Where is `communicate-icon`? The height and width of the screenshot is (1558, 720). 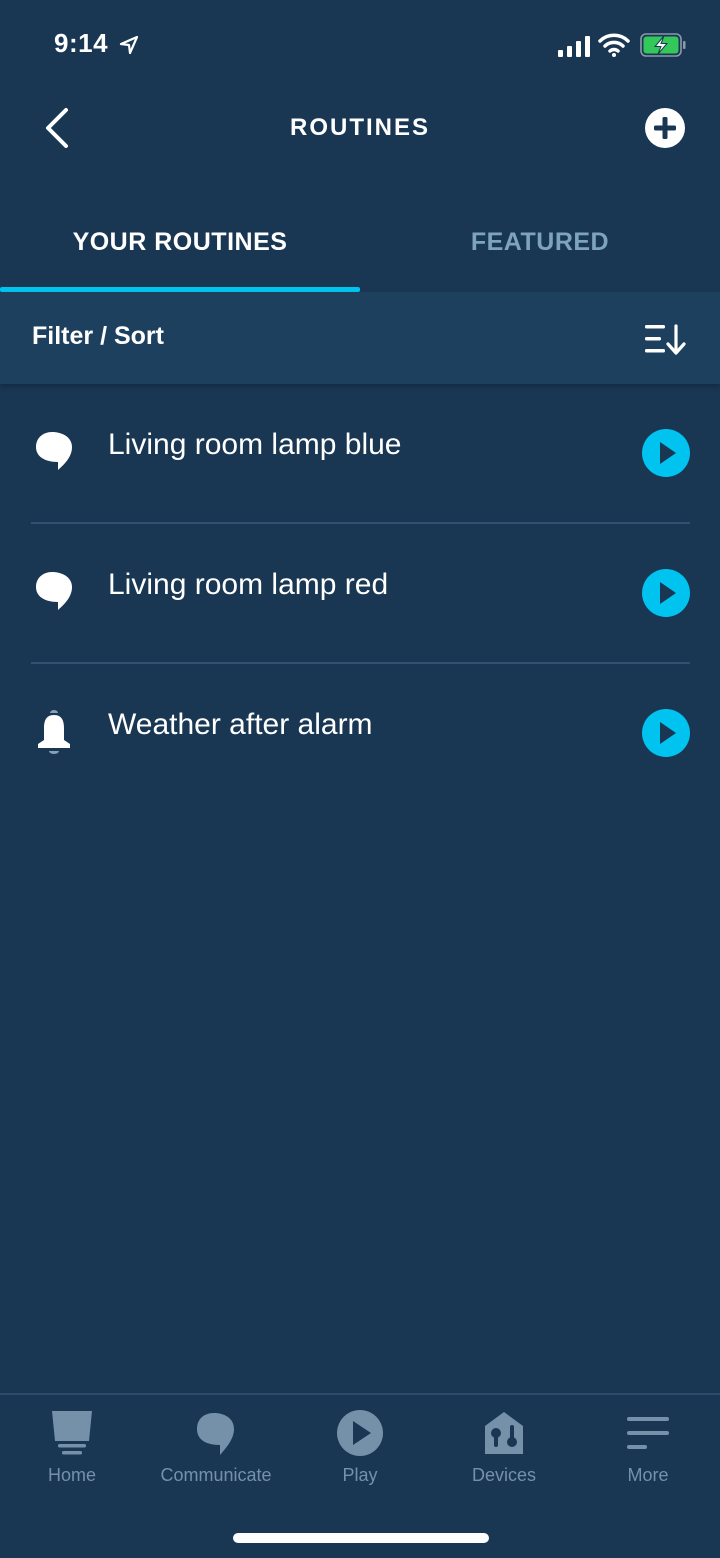 communicate-icon is located at coordinates (215, 1434).